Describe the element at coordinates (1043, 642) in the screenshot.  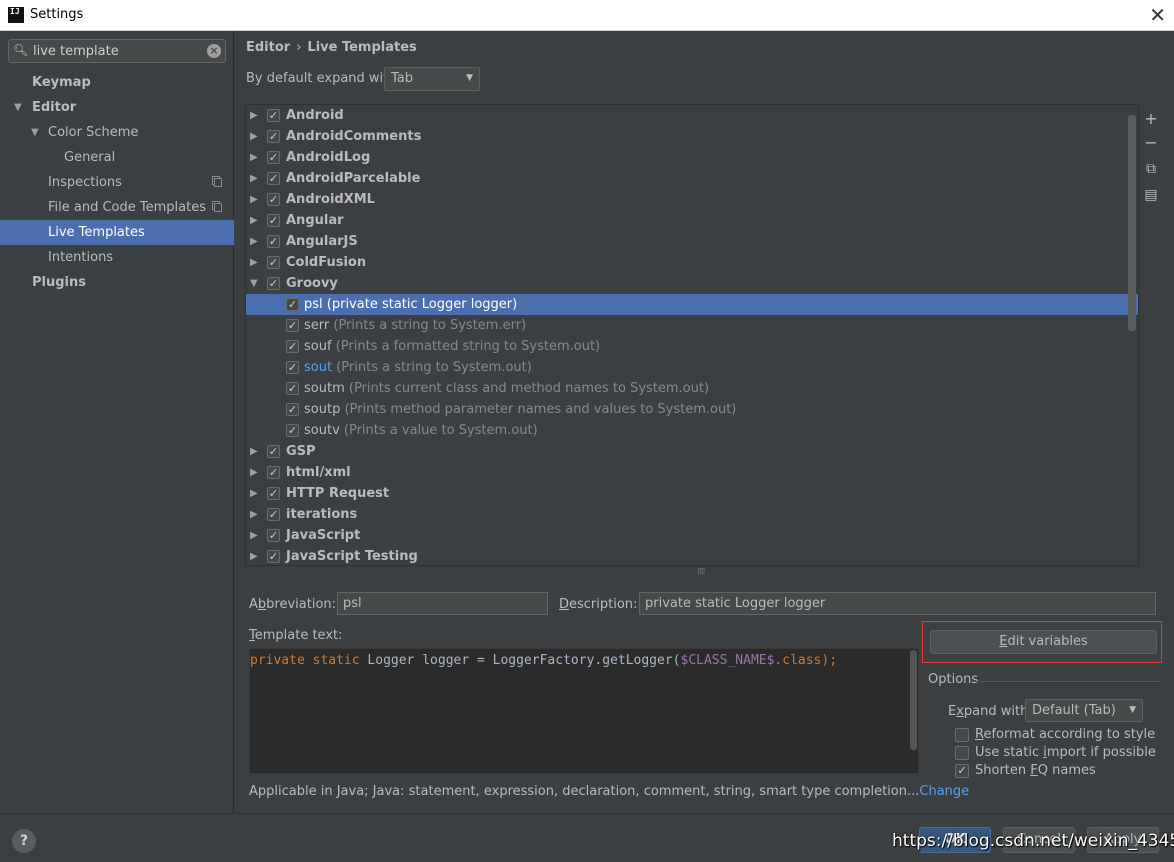
I see `edit-variables-button: Edit variables` at that location.